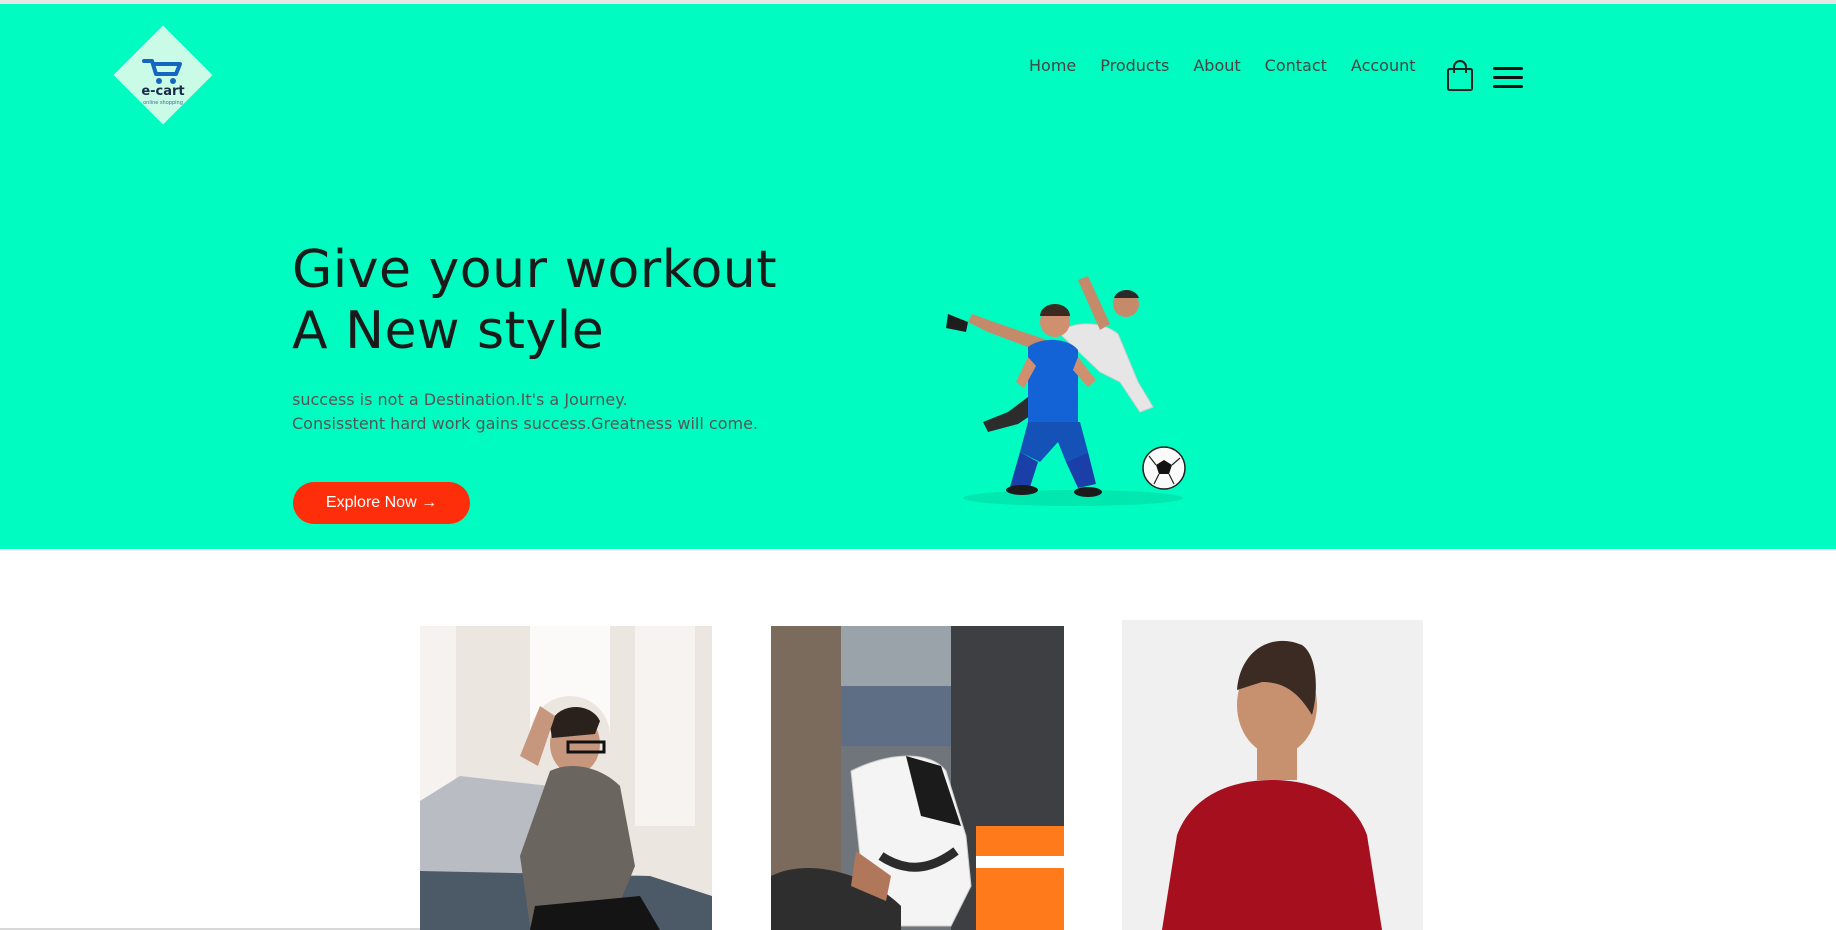 The width and height of the screenshot is (1836, 930). What do you see at coordinates (1066, 391) in the screenshot?
I see `football-players-image` at bounding box center [1066, 391].